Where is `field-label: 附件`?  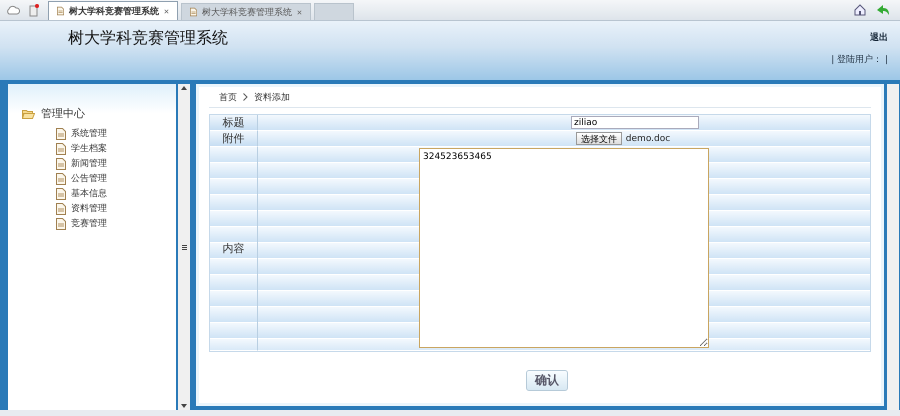 field-label: 附件 is located at coordinates (234, 139).